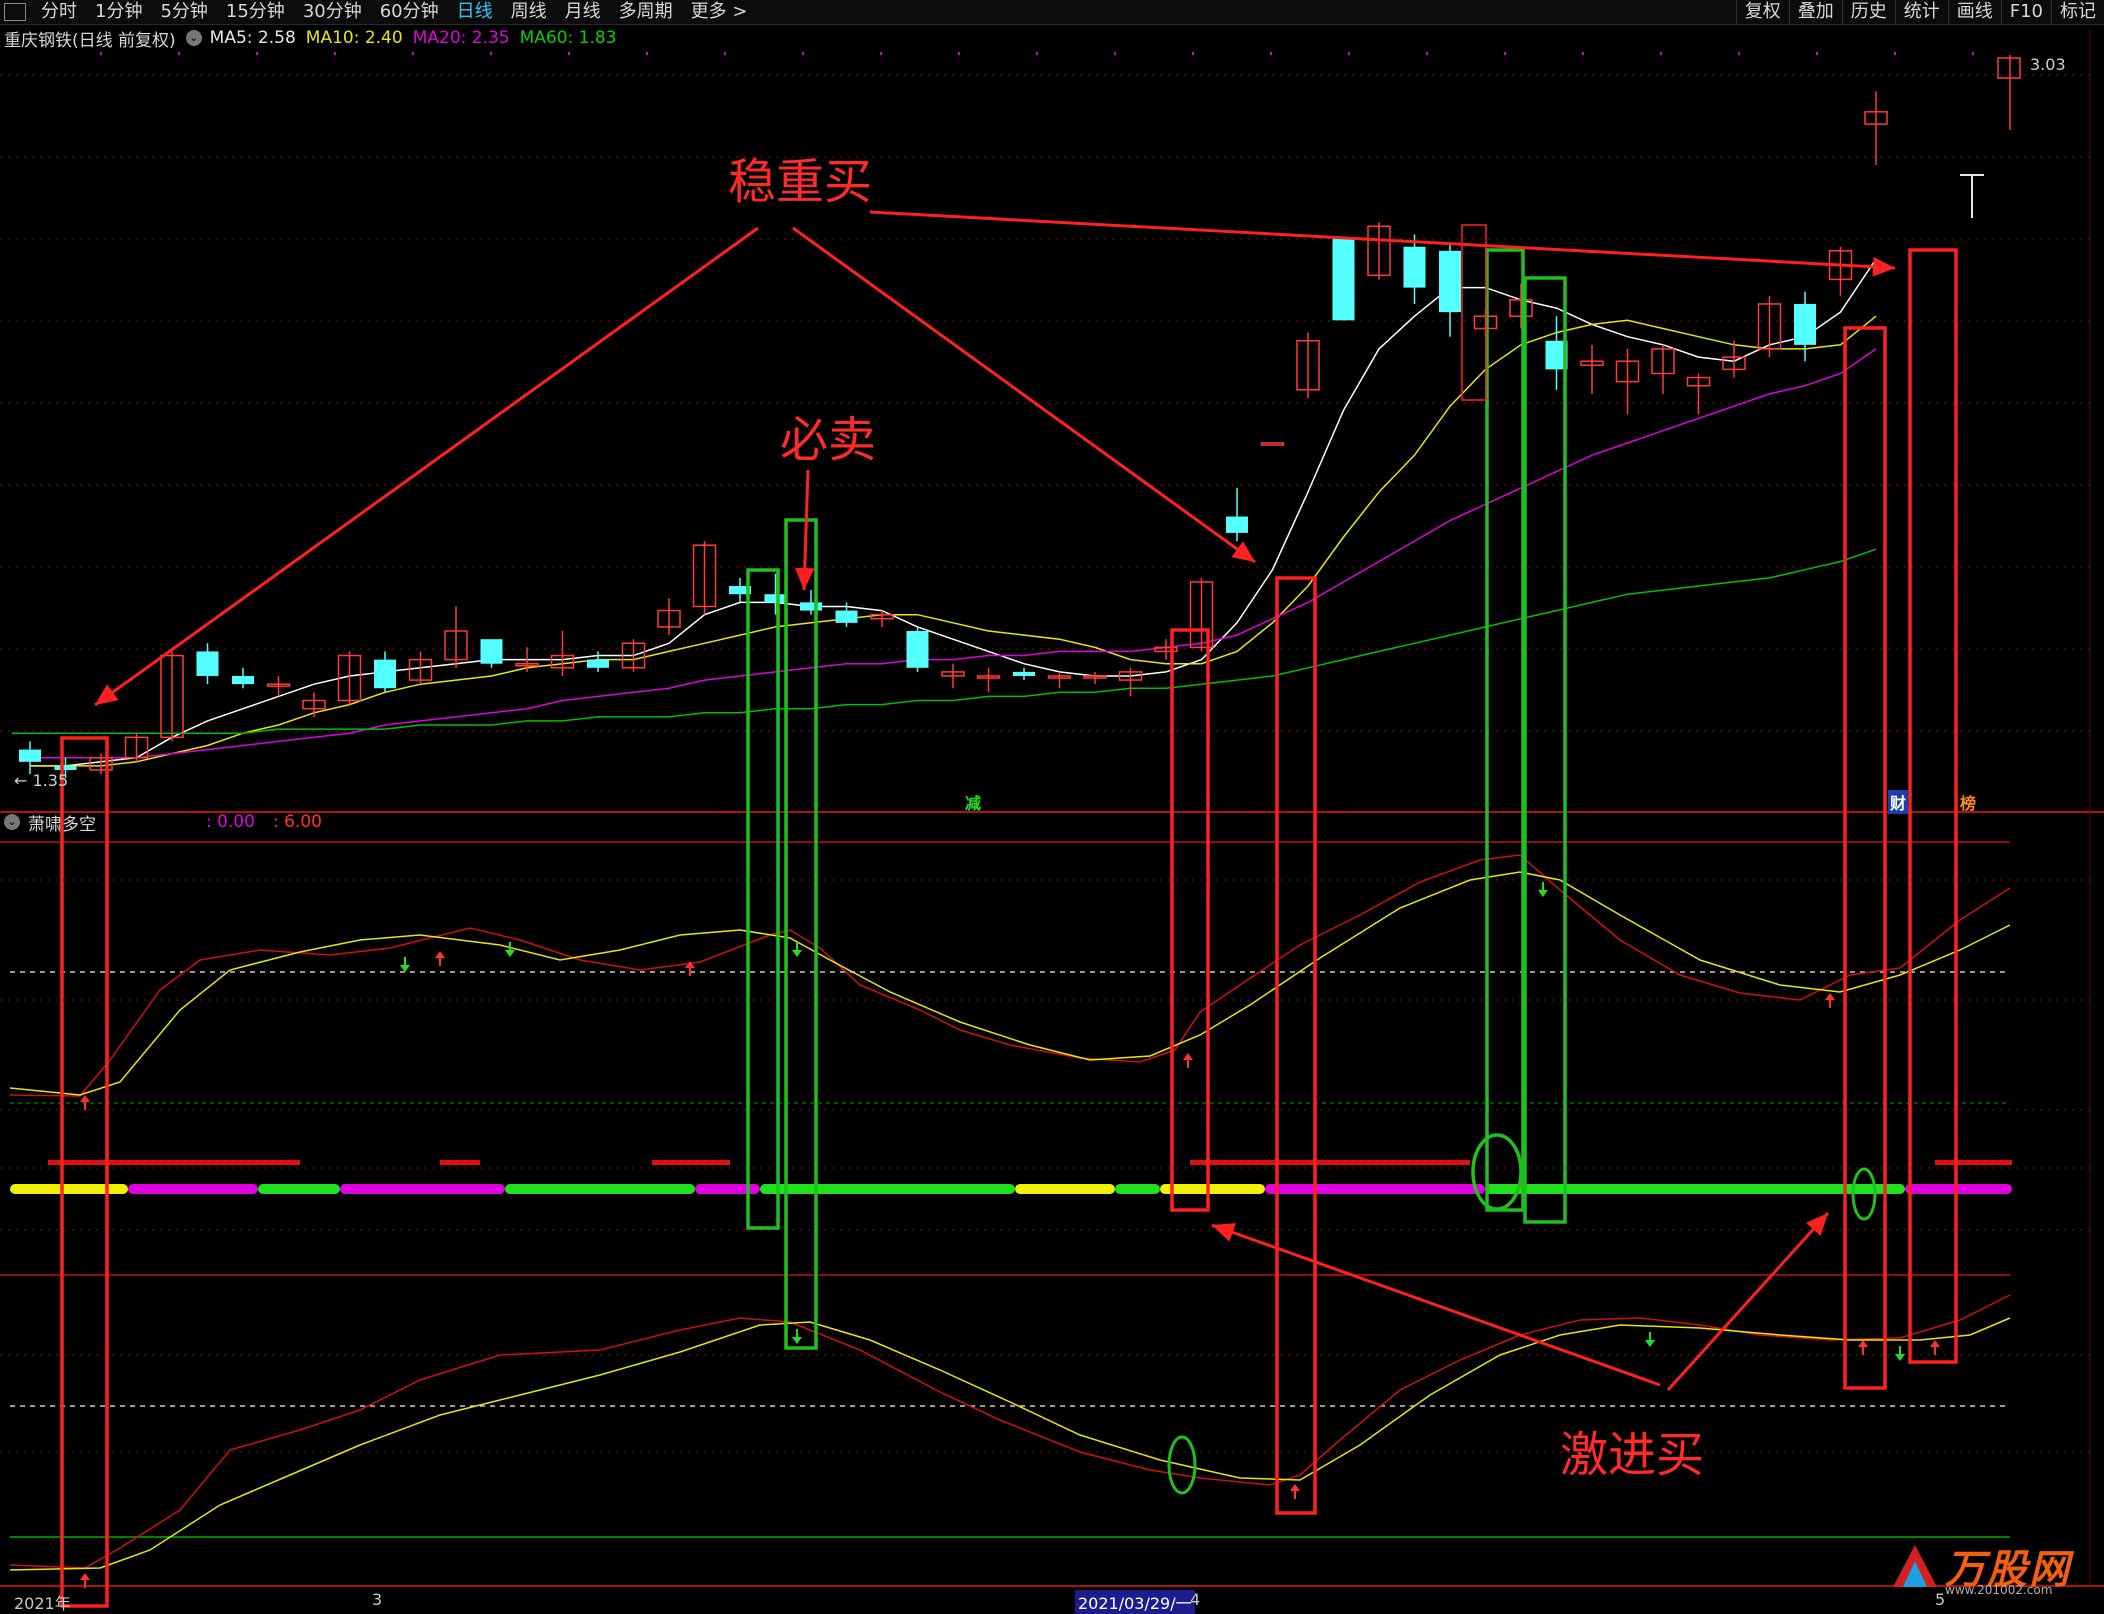  What do you see at coordinates (1272, 444) in the screenshot?
I see `candle-body-up` at bounding box center [1272, 444].